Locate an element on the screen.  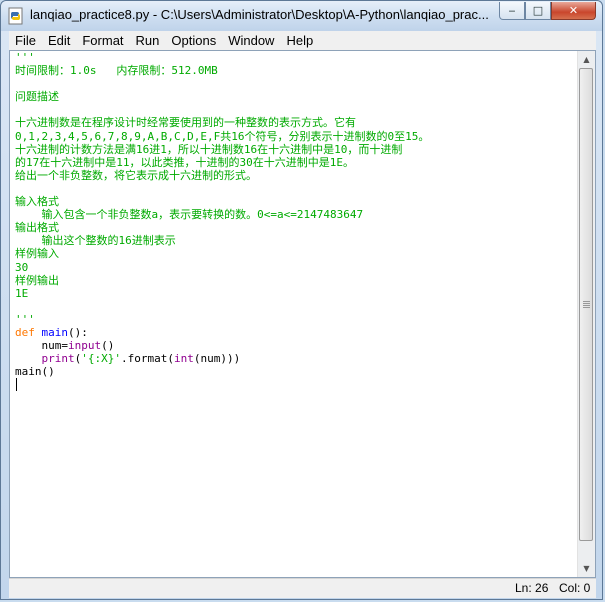
menu-bar: File Edit Format Run Options Window Help is located at coordinates (302, 40).